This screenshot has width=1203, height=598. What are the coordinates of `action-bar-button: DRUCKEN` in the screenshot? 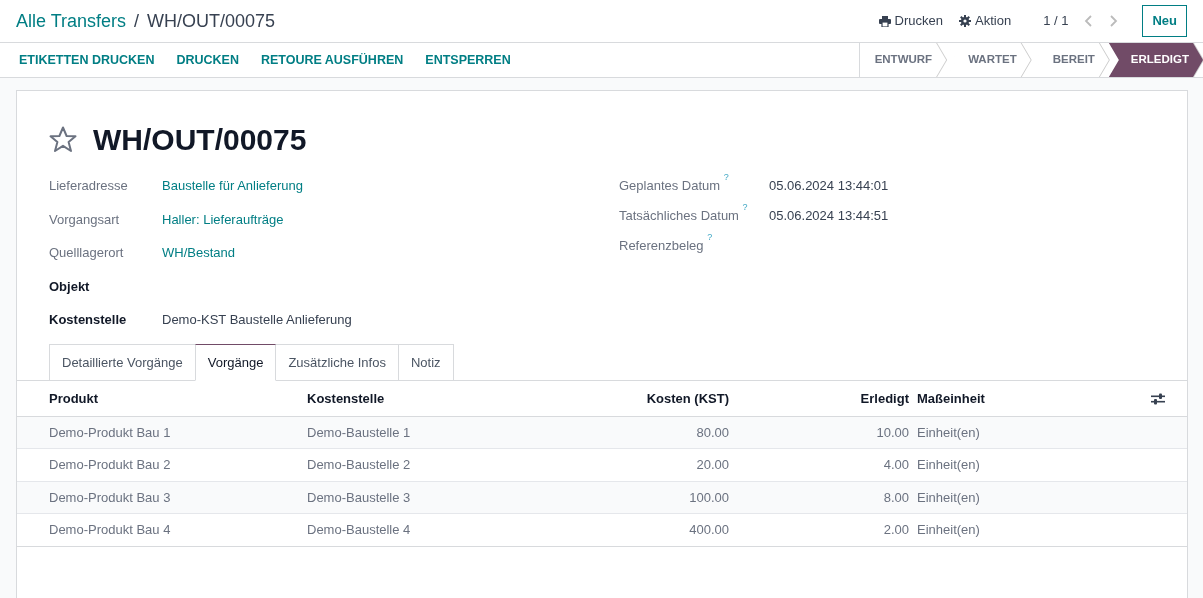 It's located at (207, 60).